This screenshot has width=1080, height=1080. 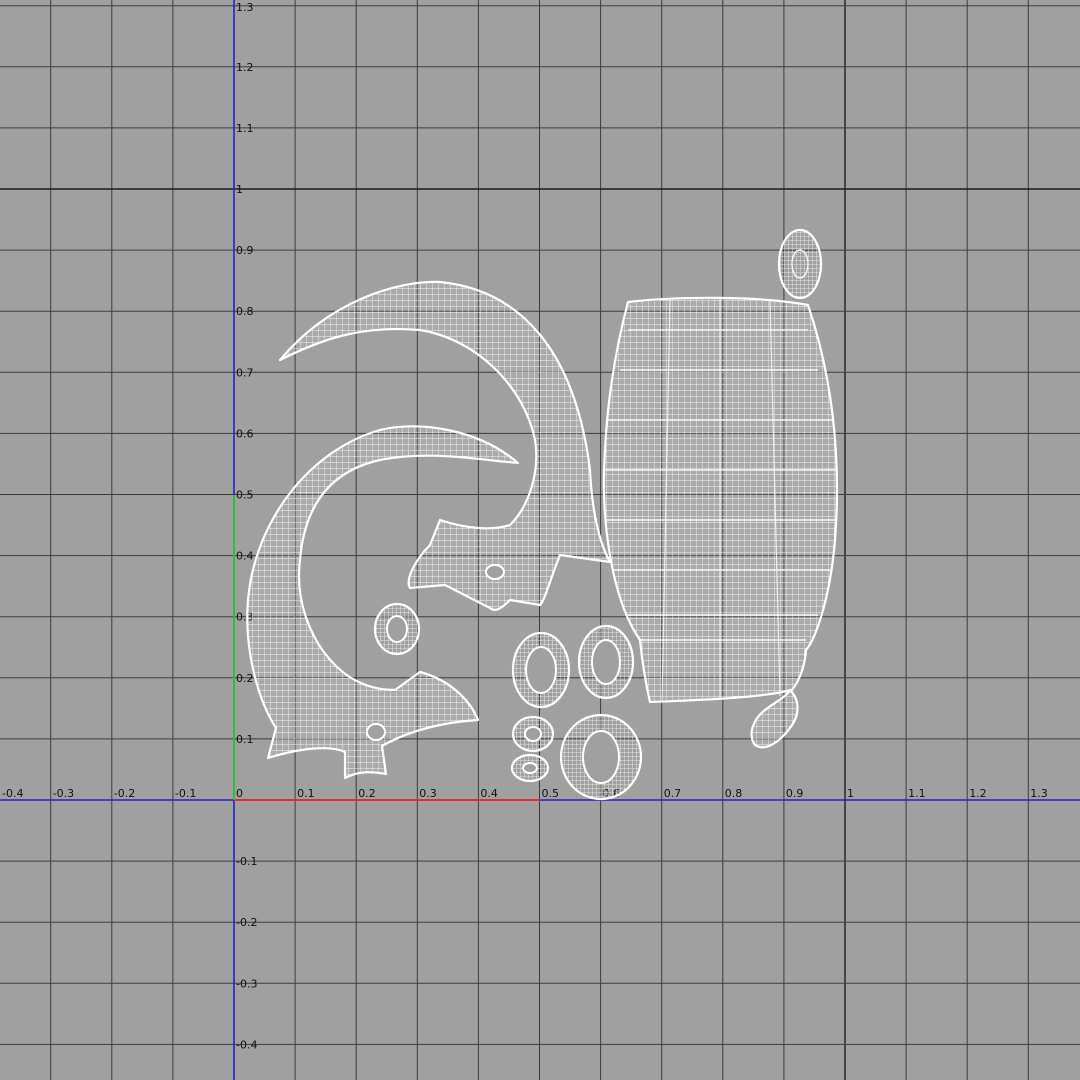 What do you see at coordinates (245, 495) in the screenshot?
I see `v-tick-label: 0.5` at bounding box center [245, 495].